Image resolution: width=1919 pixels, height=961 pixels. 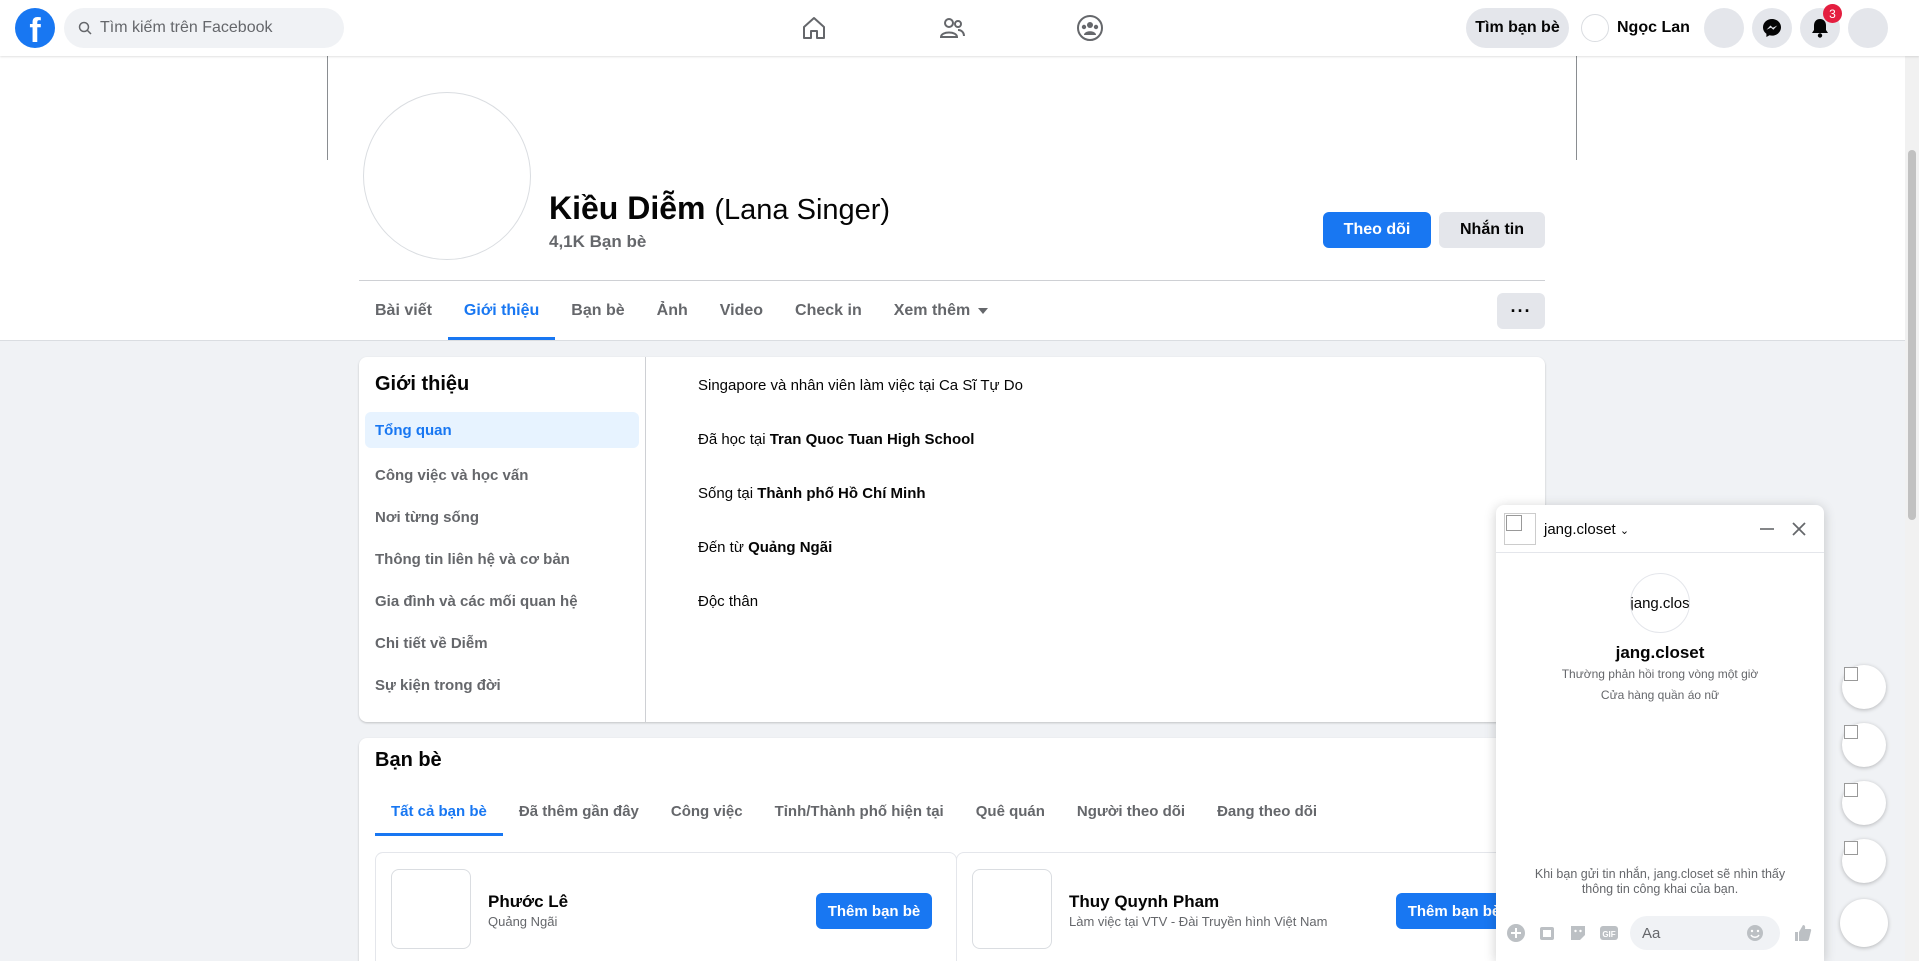 I want to click on notification-badge: 3, so click(x=1832, y=13).